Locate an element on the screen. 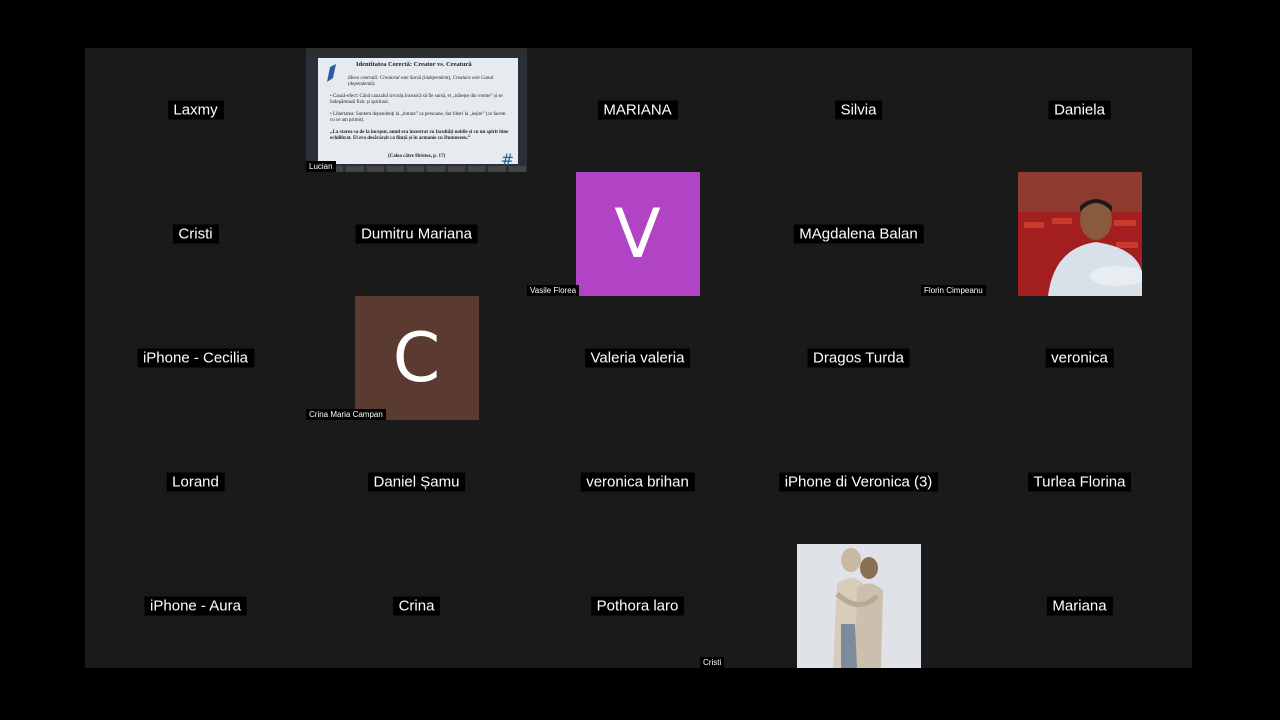  participant-tile: Florin Cimpeanu is located at coordinates (1055, 234).